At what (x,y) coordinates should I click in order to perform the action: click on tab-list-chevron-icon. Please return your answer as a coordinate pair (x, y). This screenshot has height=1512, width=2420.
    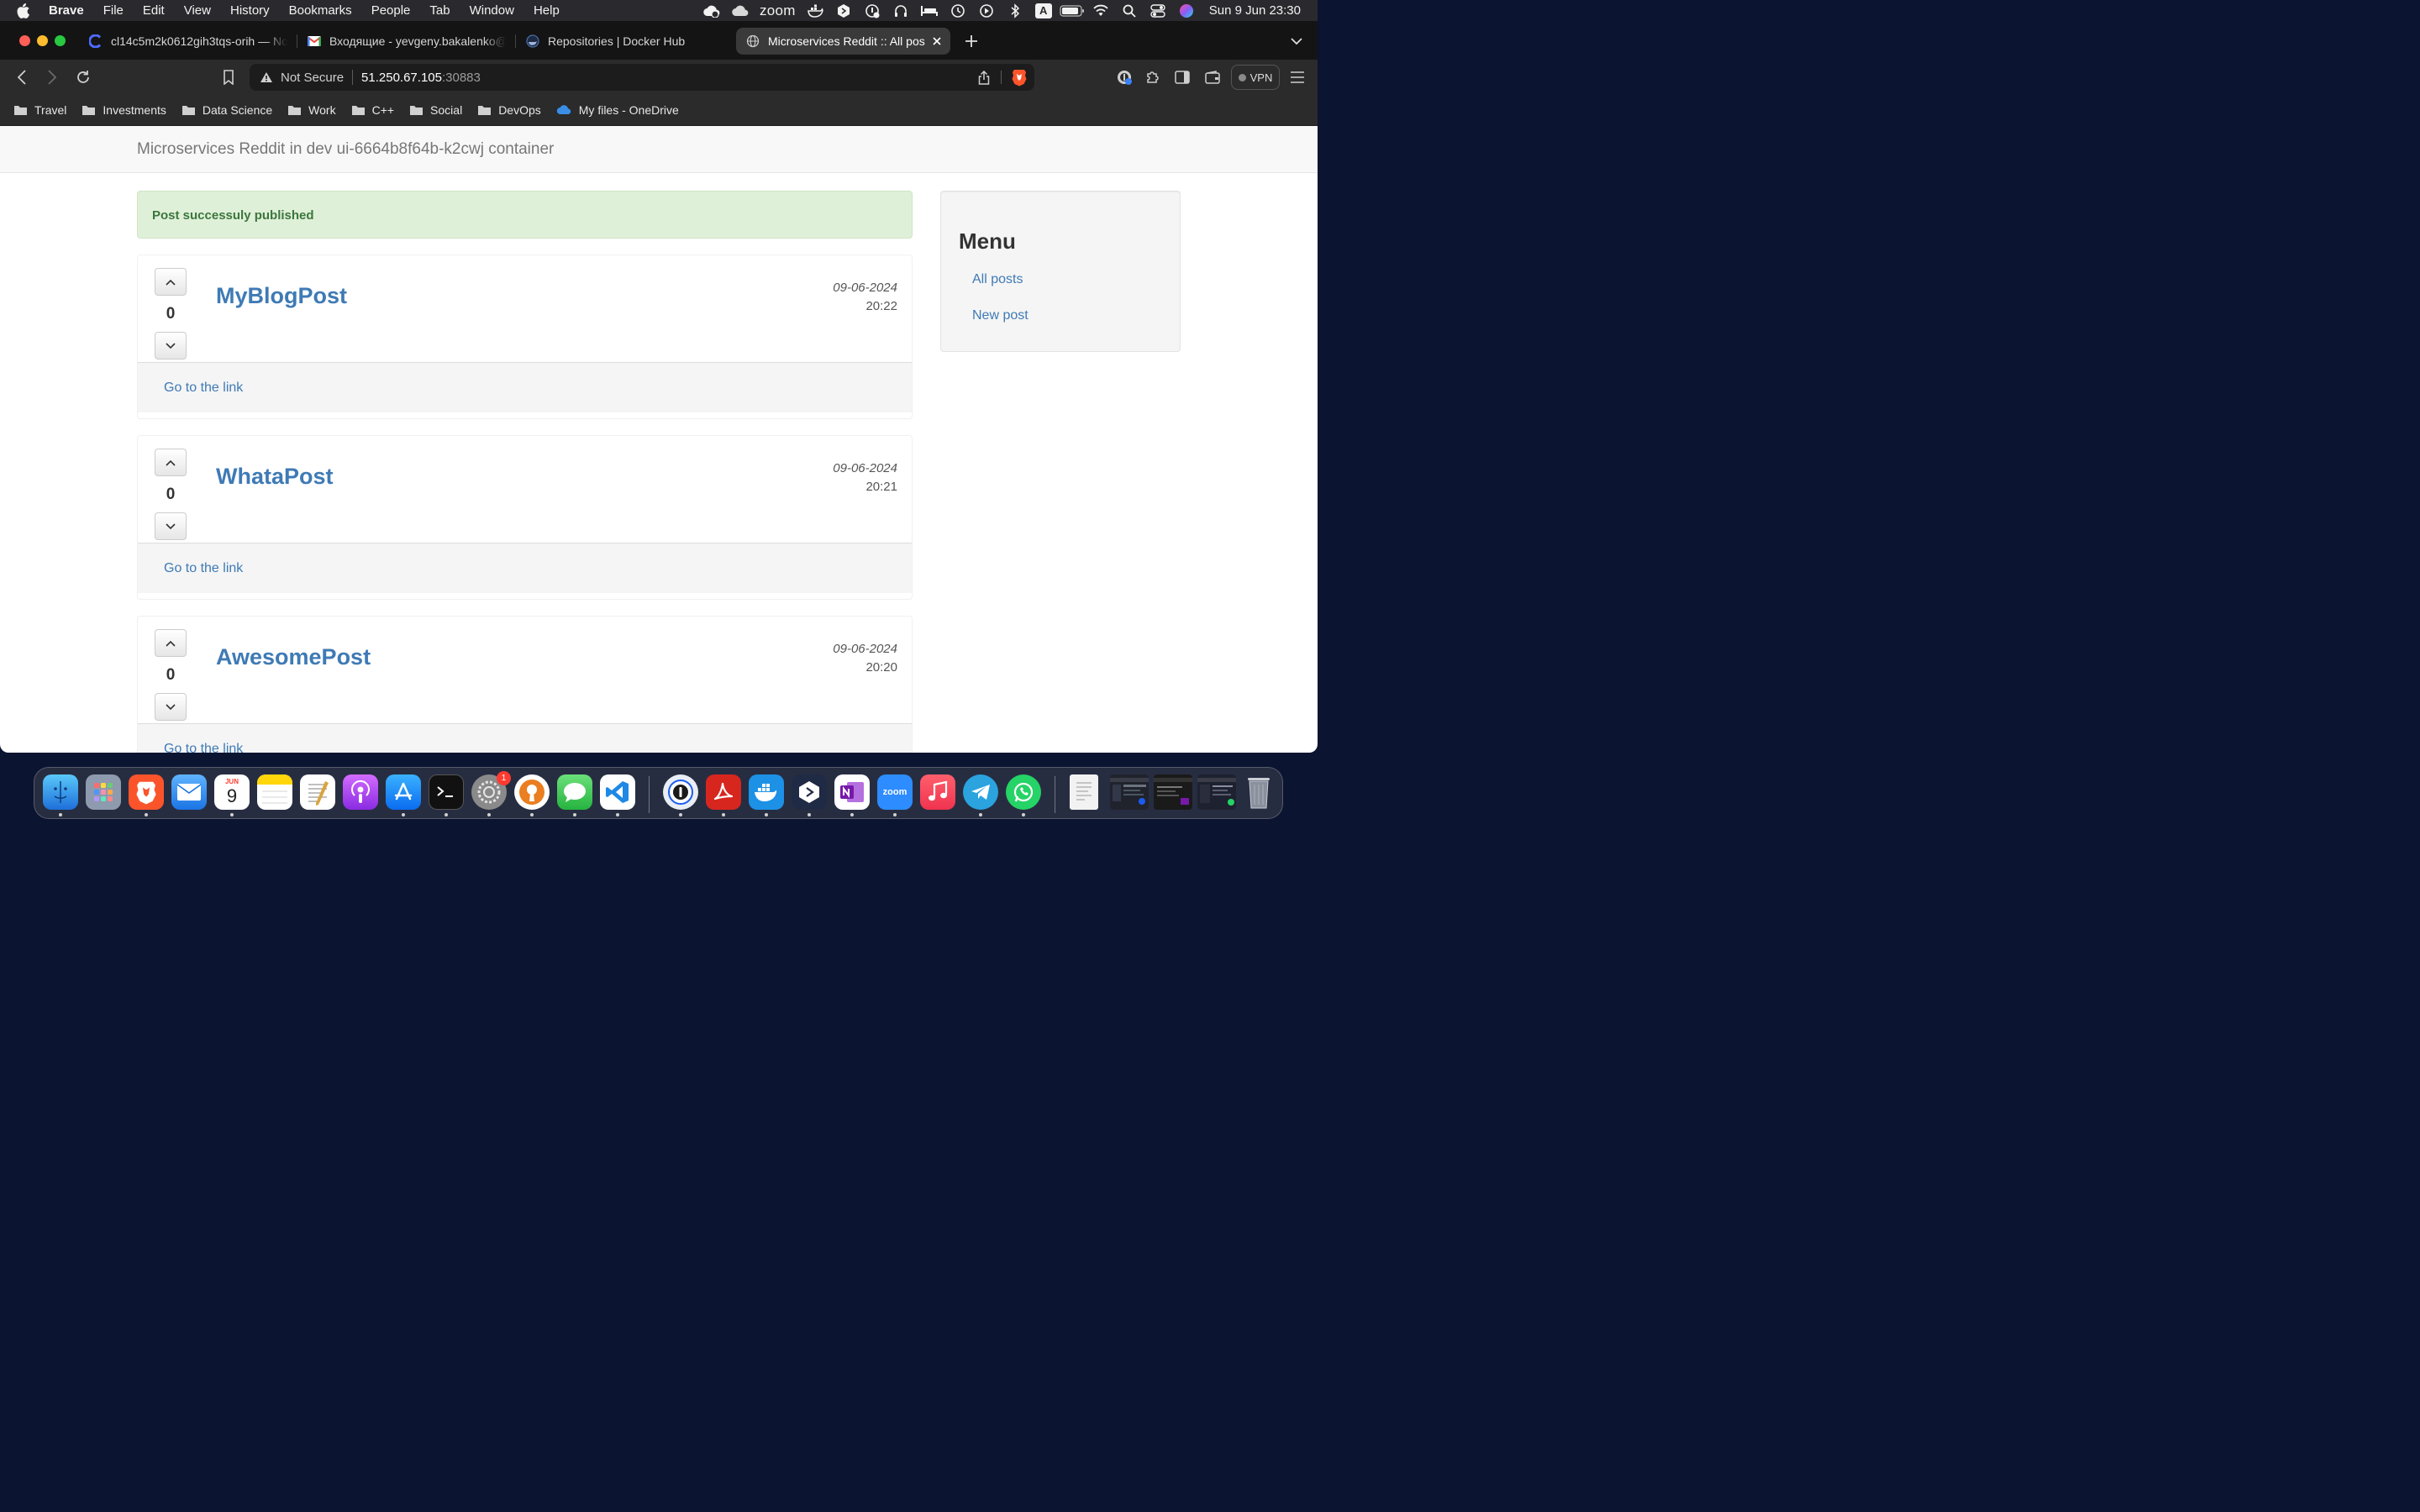
    Looking at the image, I should click on (1296, 41).